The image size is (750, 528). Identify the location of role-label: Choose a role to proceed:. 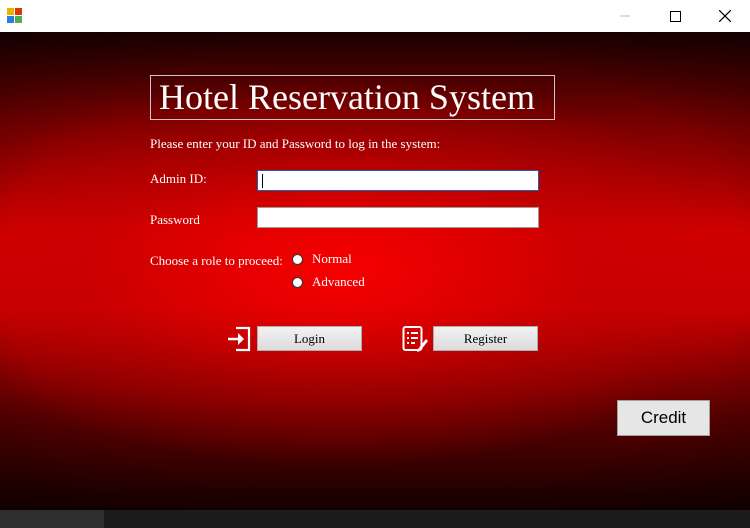
(216, 260).